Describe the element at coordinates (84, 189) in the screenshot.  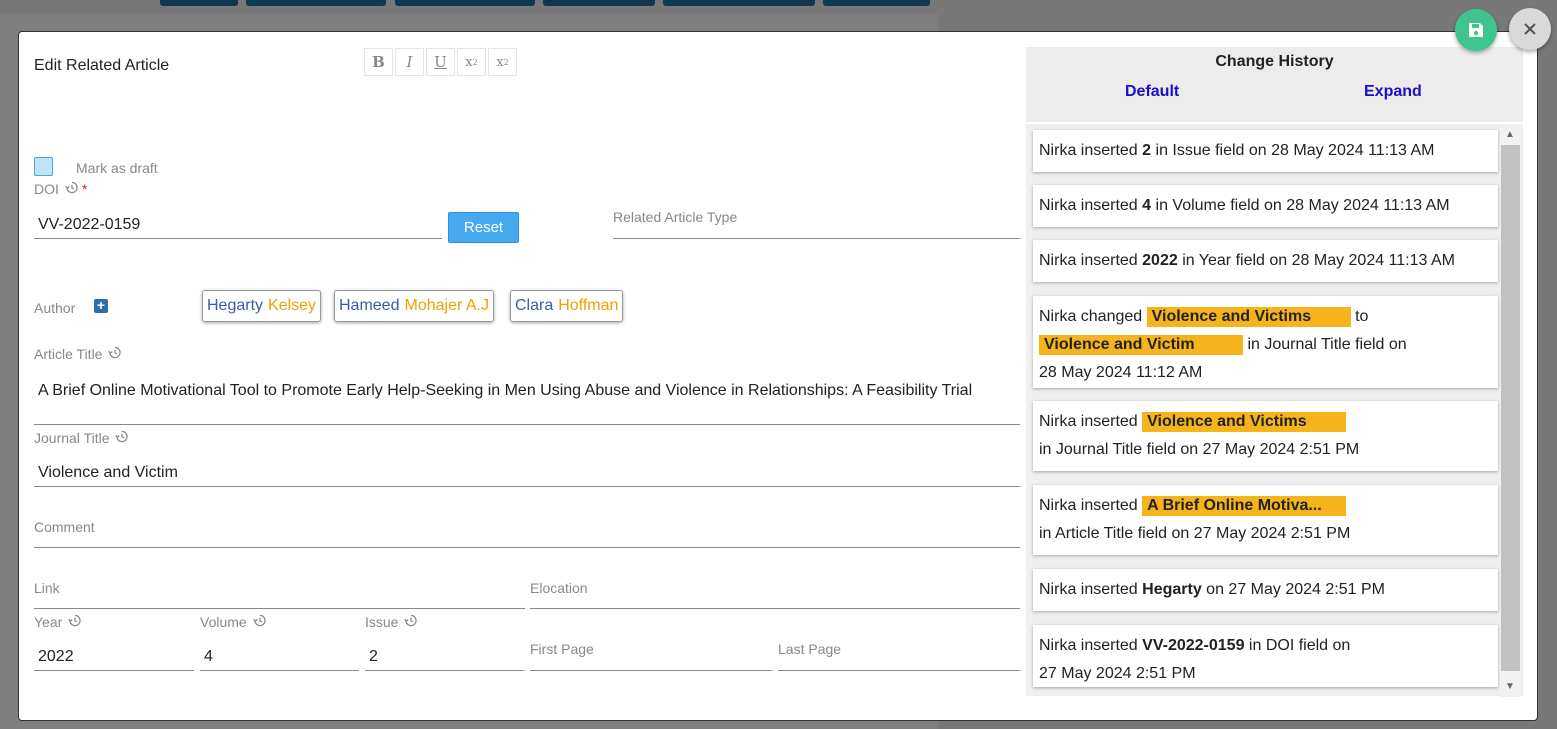
I see `required-marker: *` at that location.